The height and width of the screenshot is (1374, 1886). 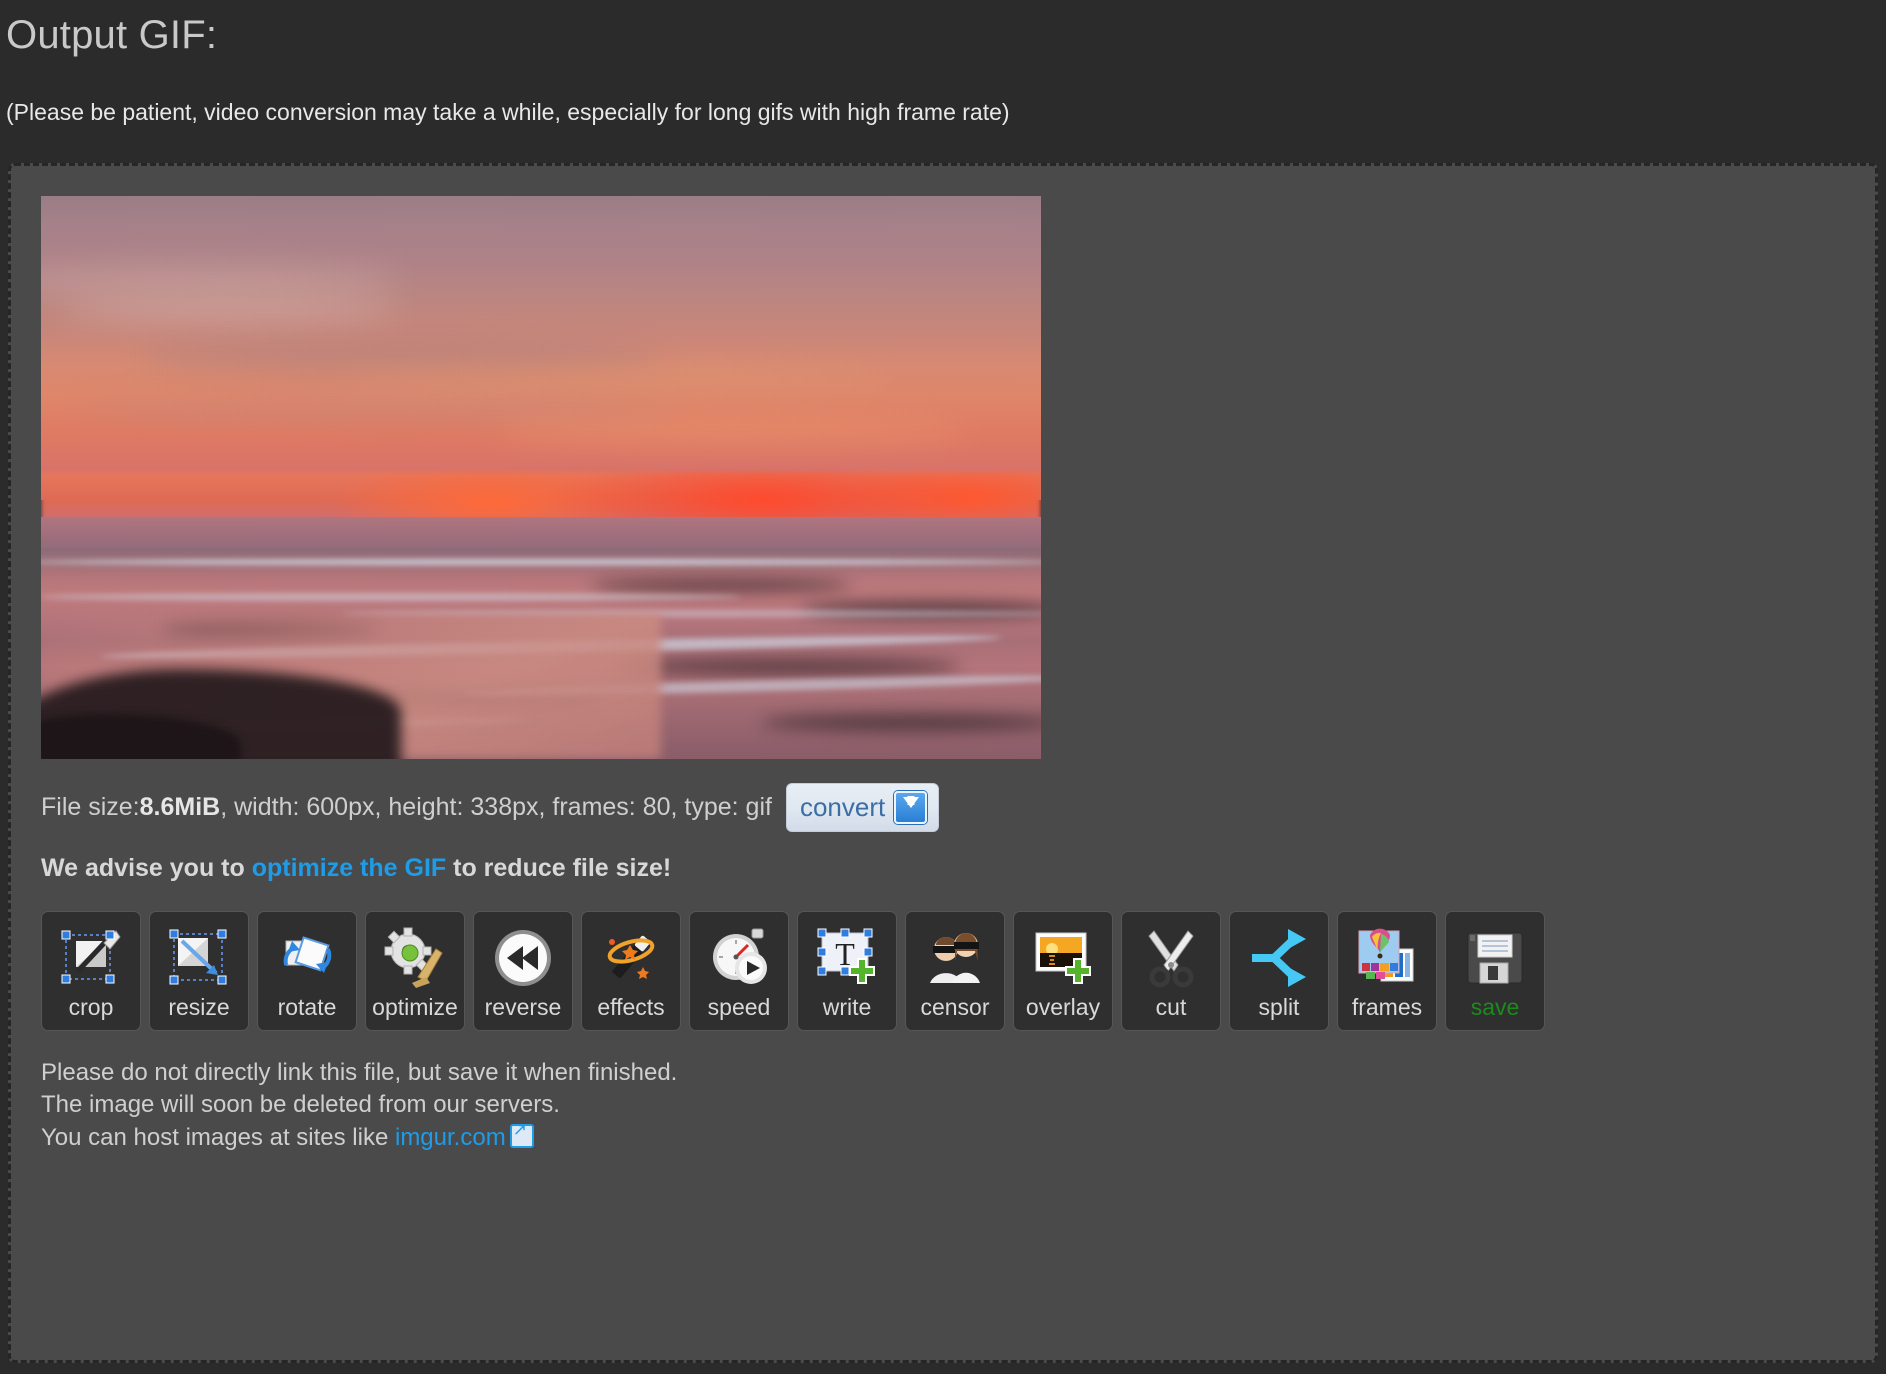 What do you see at coordinates (739, 958) in the screenshot?
I see `speed-icon` at bounding box center [739, 958].